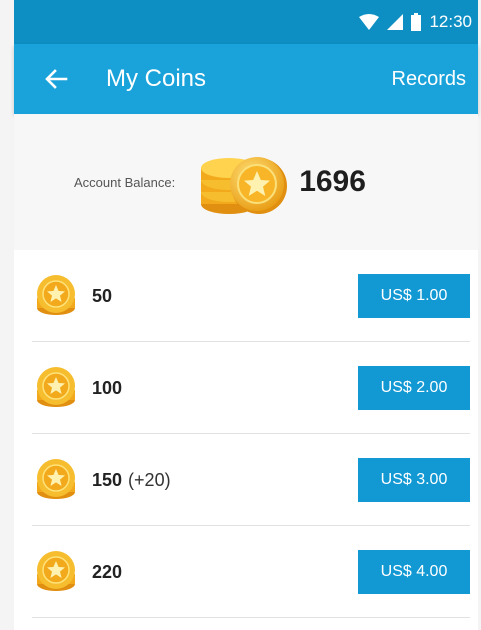 Image resolution: width=481 pixels, height=630 pixels. What do you see at coordinates (149, 479) in the screenshot?
I see `pack-bonus: (+20)` at bounding box center [149, 479].